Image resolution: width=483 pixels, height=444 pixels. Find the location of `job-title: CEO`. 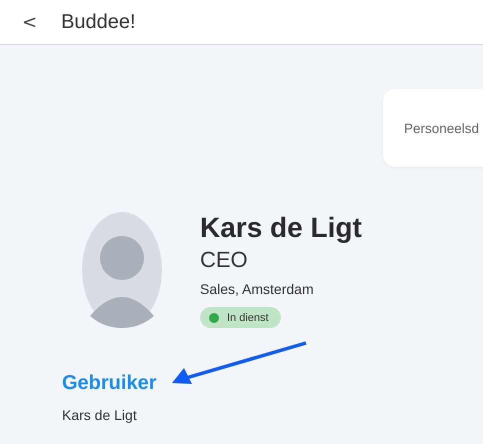

job-title: CEO is located at coordinates (224, 260).